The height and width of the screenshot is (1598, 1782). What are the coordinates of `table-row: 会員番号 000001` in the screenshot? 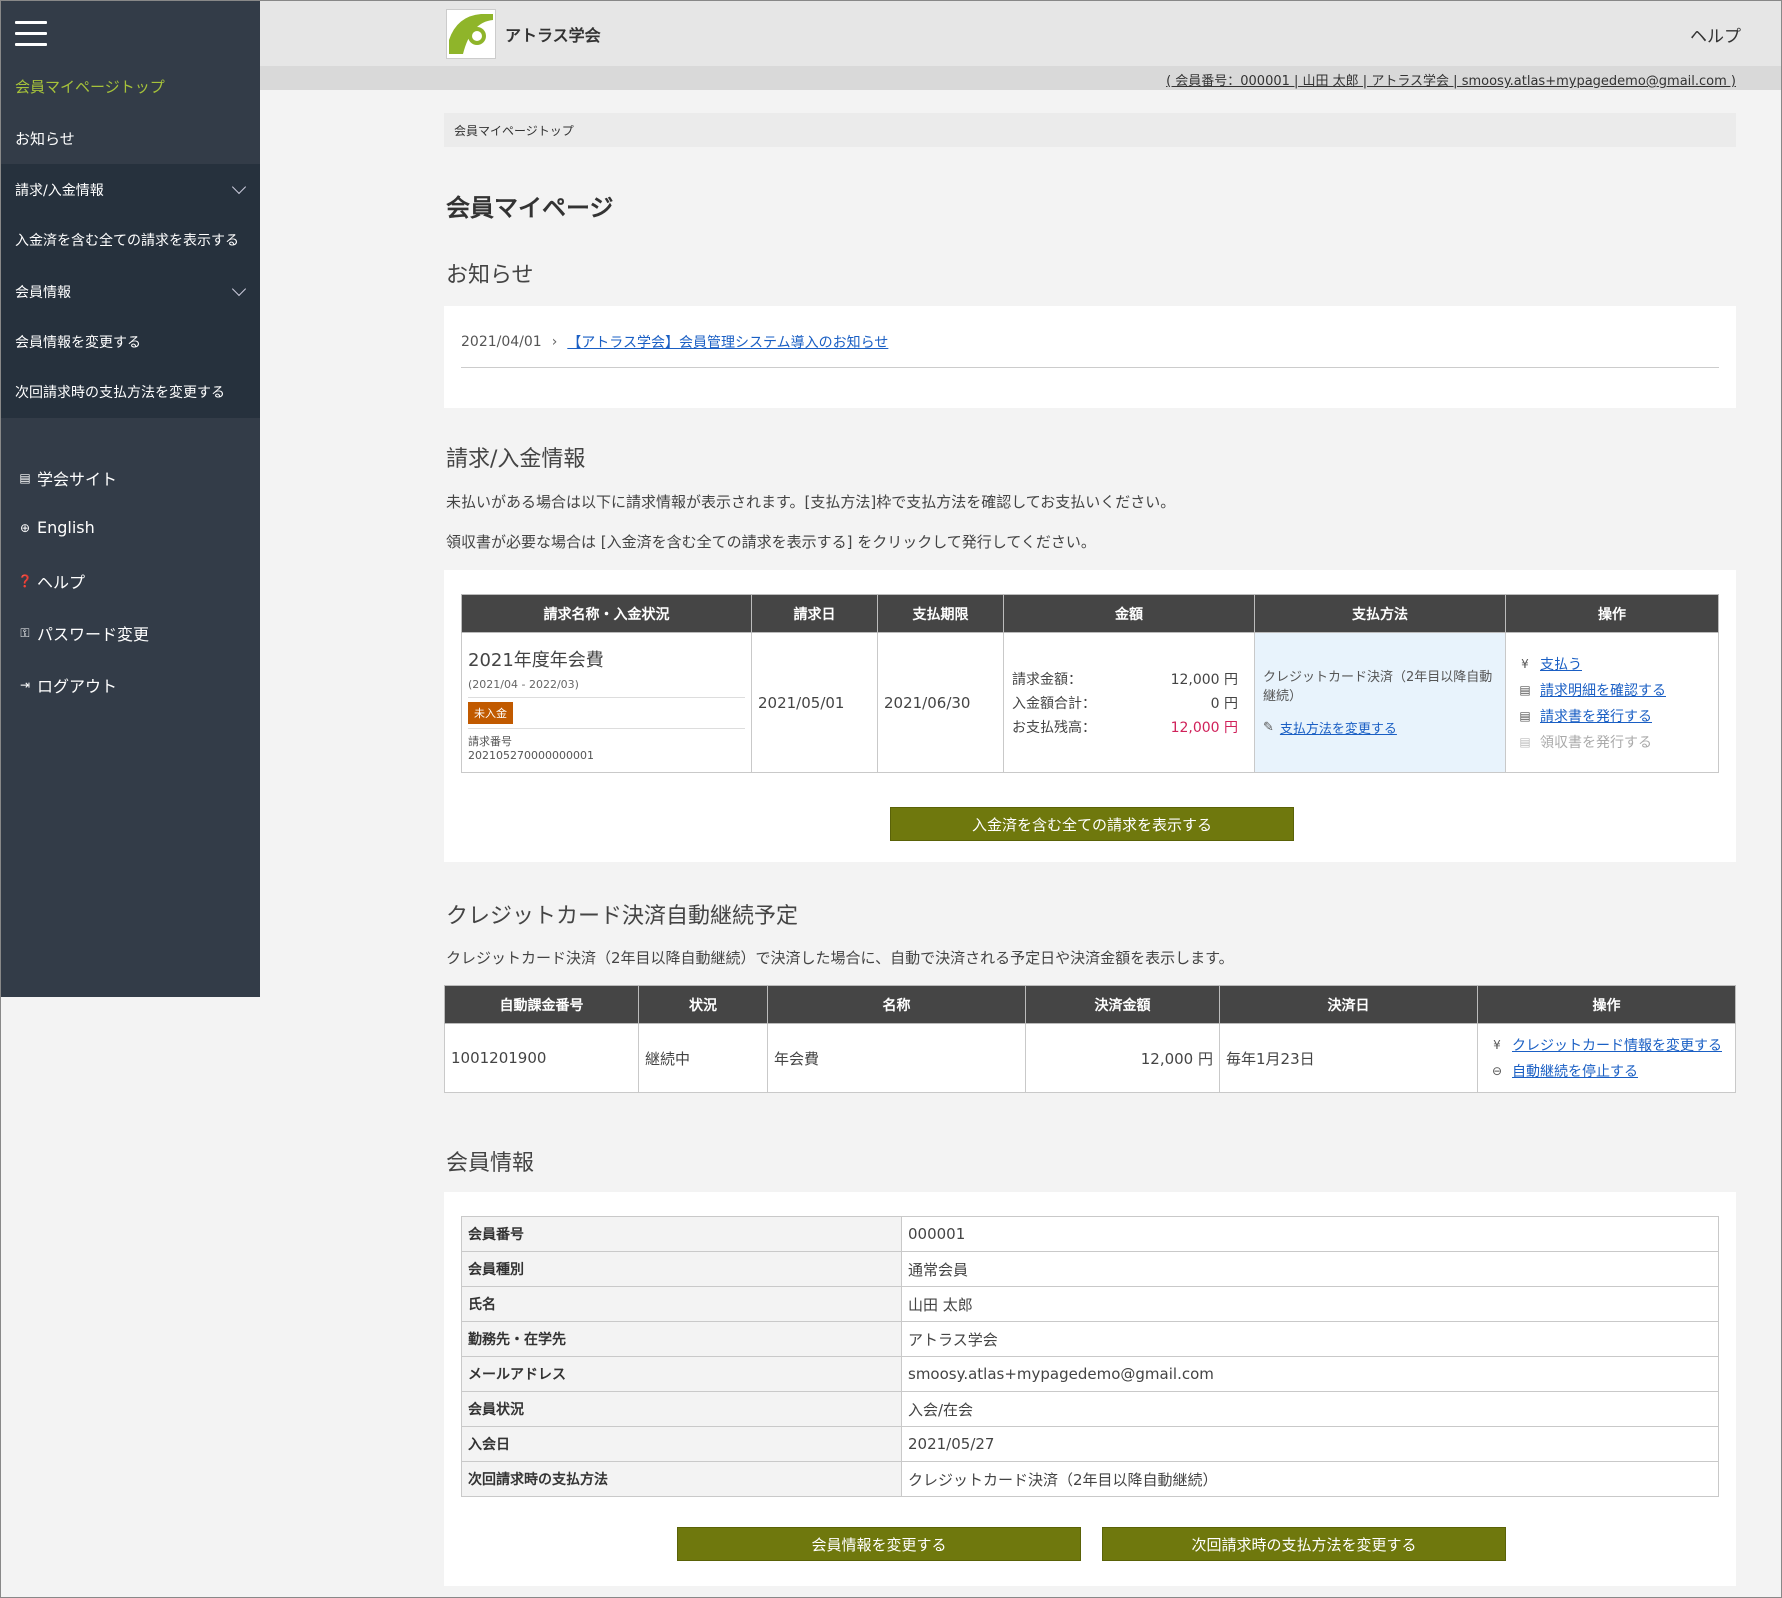 It's located at (1090, 1234).